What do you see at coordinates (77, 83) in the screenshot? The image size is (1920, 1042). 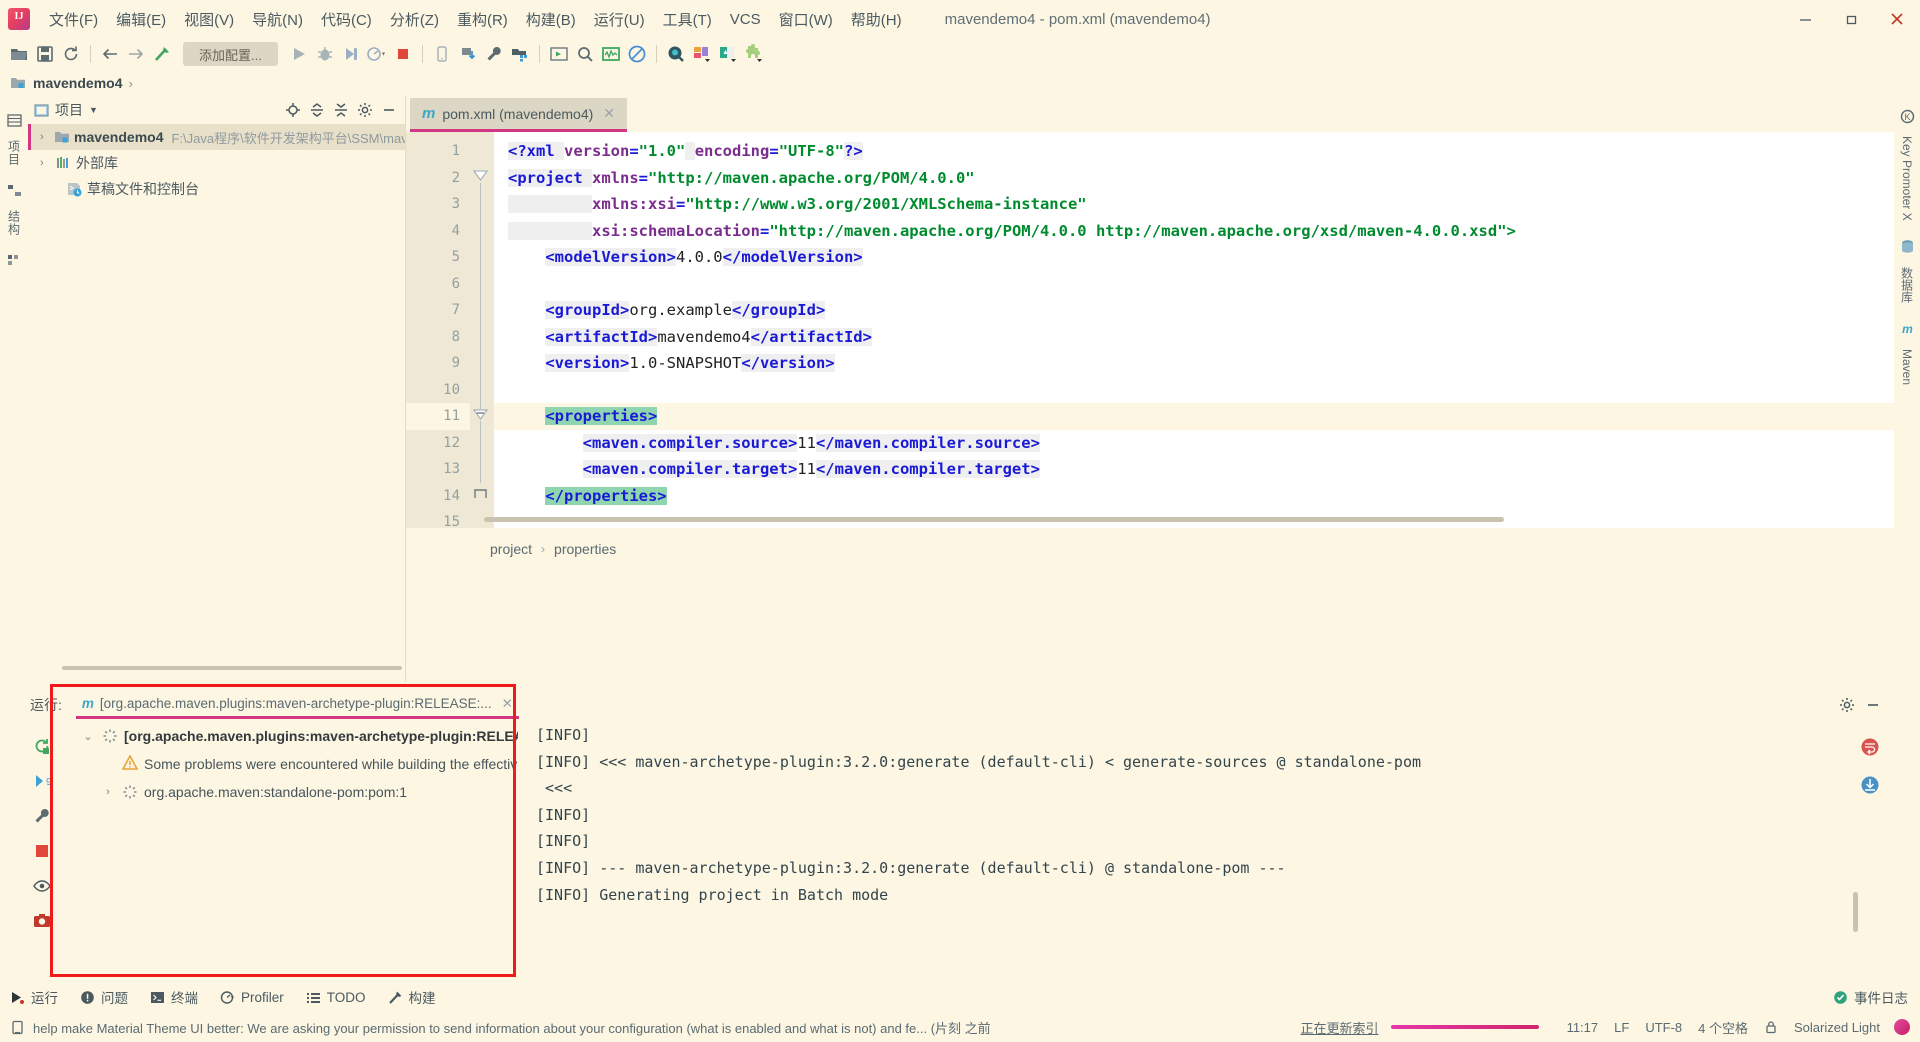 I see `navbar-project-name: mavendemo4` at bounding box center [77, 83].